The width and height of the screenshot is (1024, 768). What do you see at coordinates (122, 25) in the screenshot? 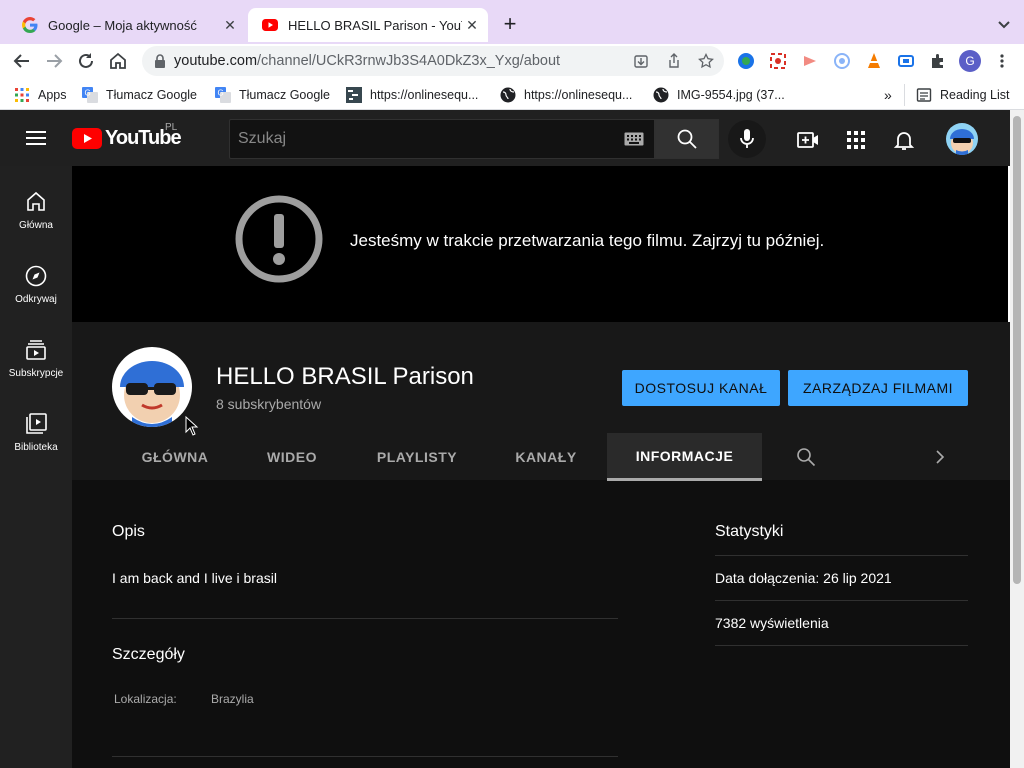
I see `tab-title: Google – Moja aktywność` at bounding box center [122, 25].